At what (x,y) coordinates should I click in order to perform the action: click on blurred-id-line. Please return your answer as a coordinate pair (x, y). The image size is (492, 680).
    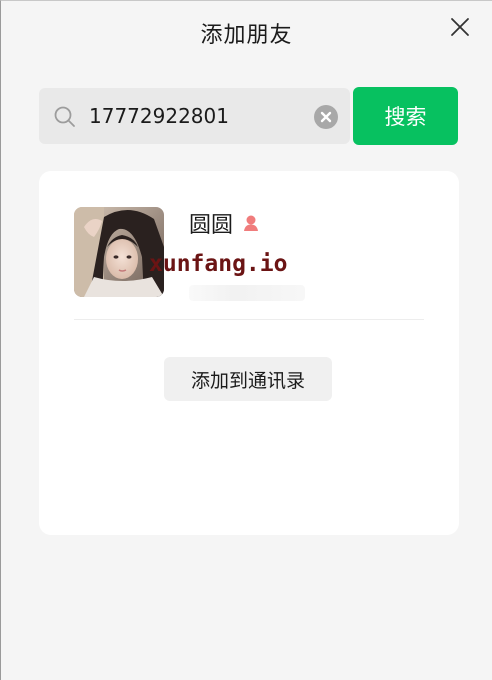
    Looking at the image, I should click on (247, 293).